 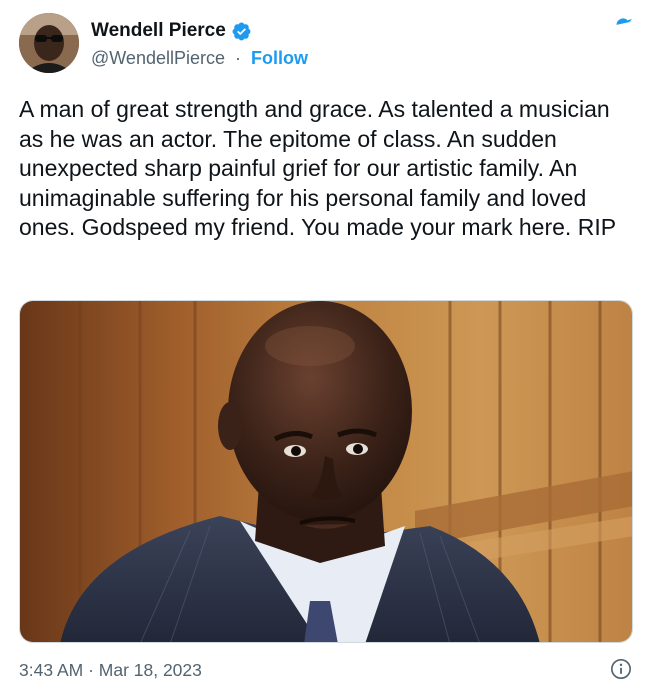 I want to click on follow-button: Follow, so click(x=279, y=58).